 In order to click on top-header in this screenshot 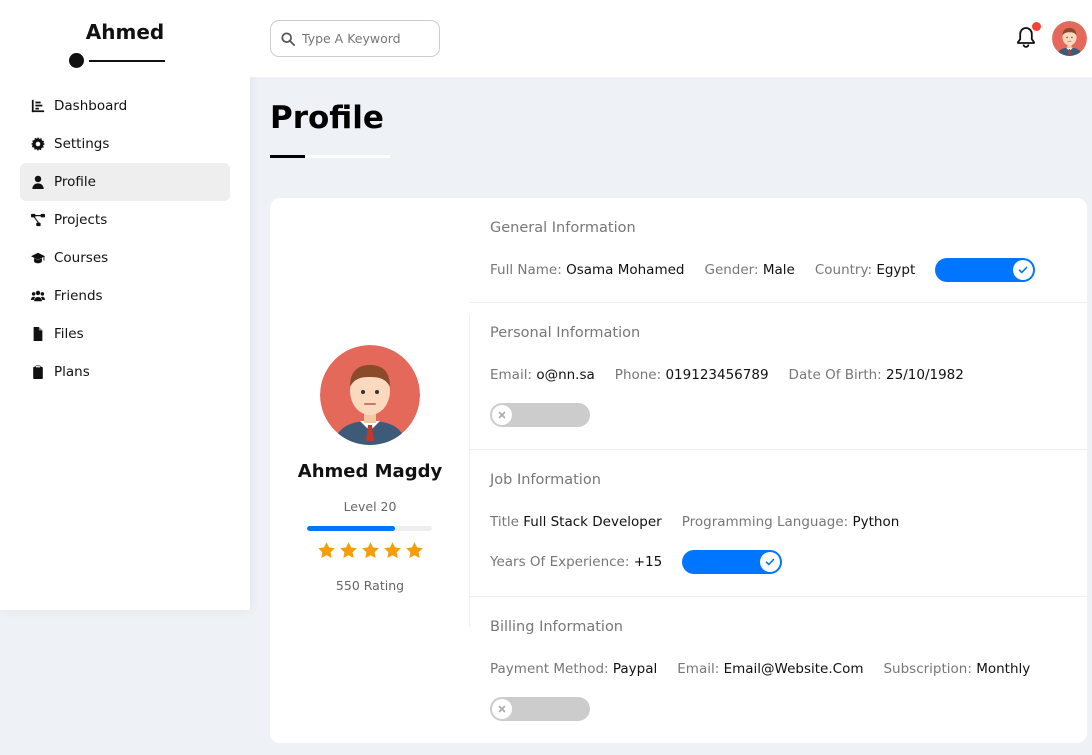, I will do `click(671, 38)`.